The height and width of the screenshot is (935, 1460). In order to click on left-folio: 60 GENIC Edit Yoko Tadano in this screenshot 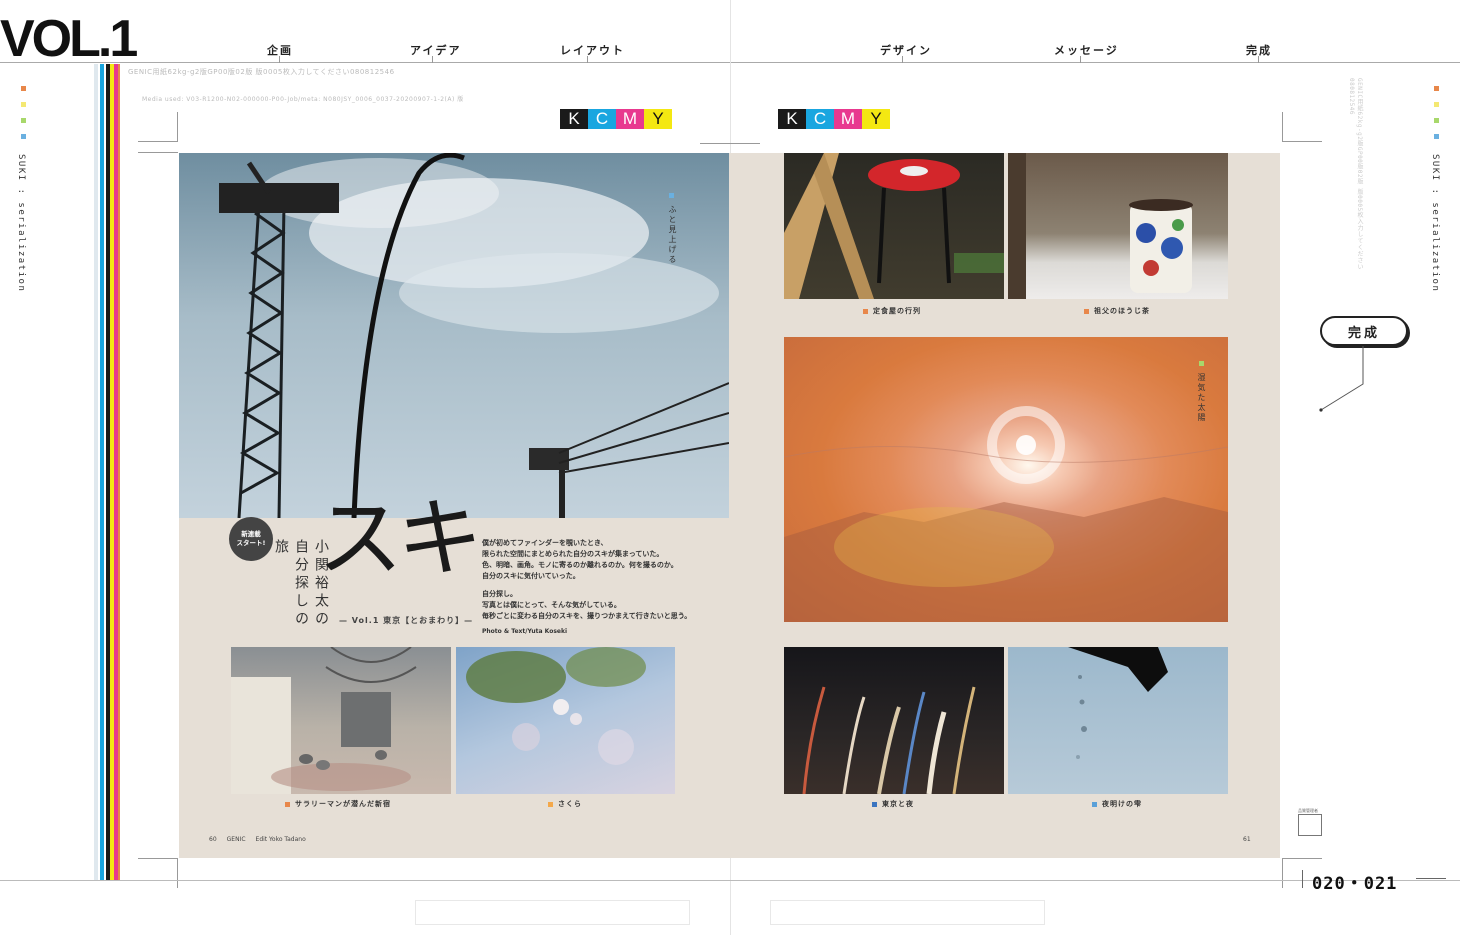, I will do `click(257, 839)`.